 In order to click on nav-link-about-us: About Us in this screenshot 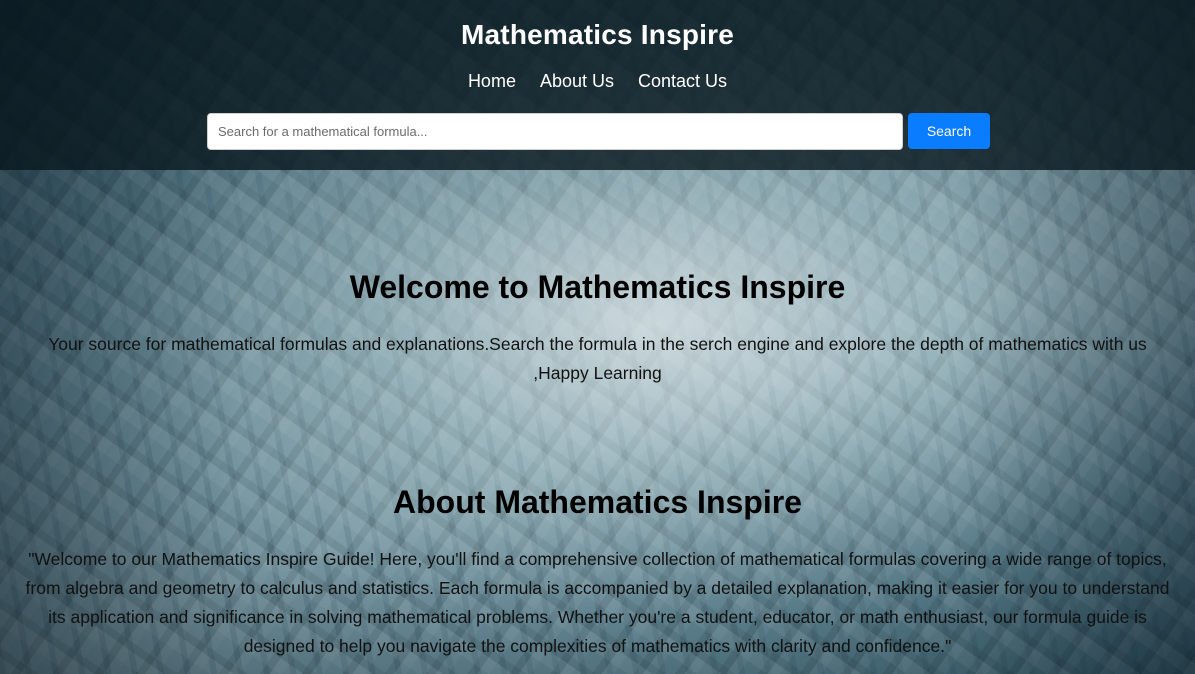, I will do `click(577, 81)`.